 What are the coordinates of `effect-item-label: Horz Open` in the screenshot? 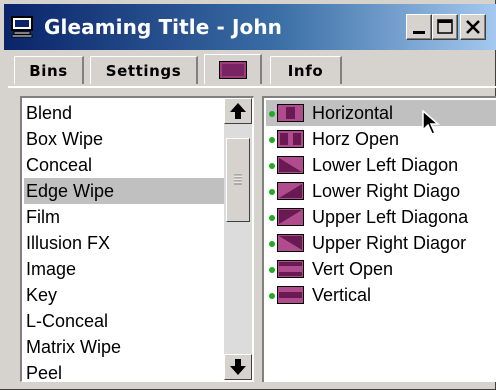 It's located at (356, 139).